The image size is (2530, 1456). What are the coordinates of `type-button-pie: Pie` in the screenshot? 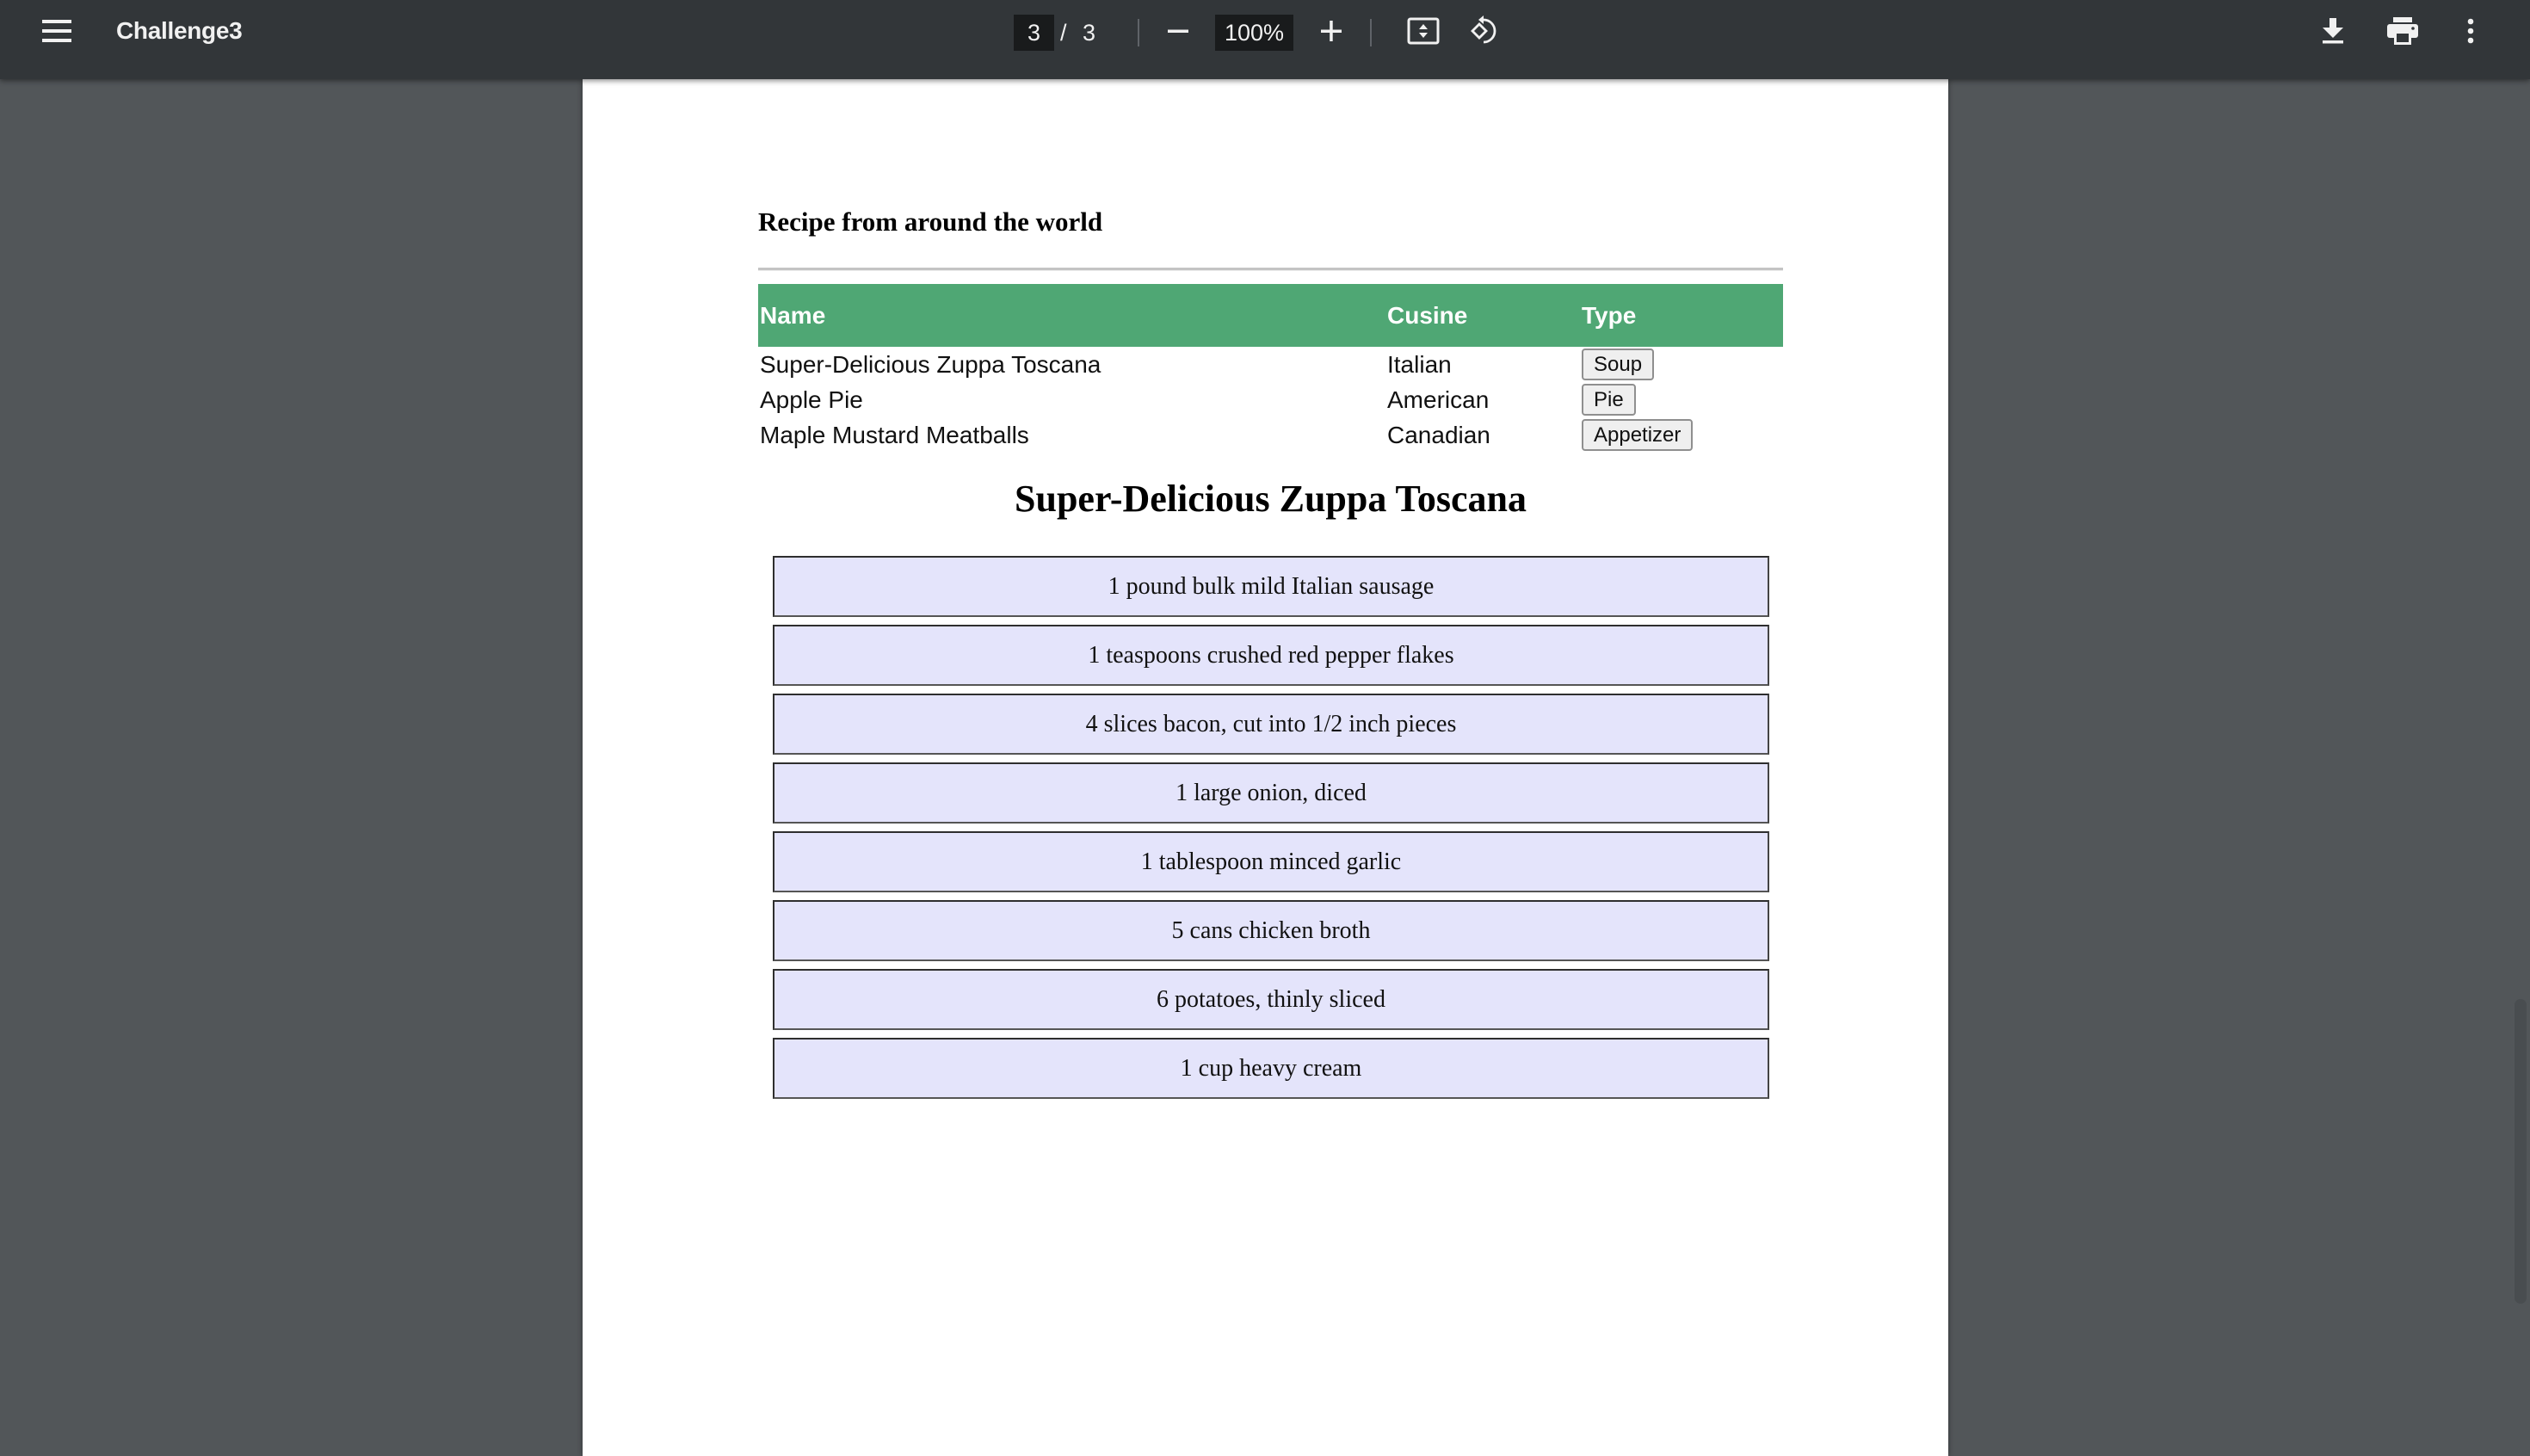 It's located at (1609, 400).